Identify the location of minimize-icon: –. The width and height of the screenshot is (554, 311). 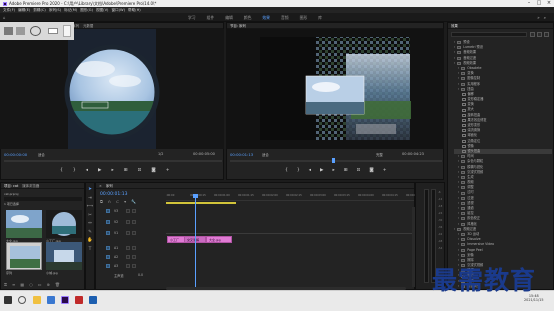
(529, 3).